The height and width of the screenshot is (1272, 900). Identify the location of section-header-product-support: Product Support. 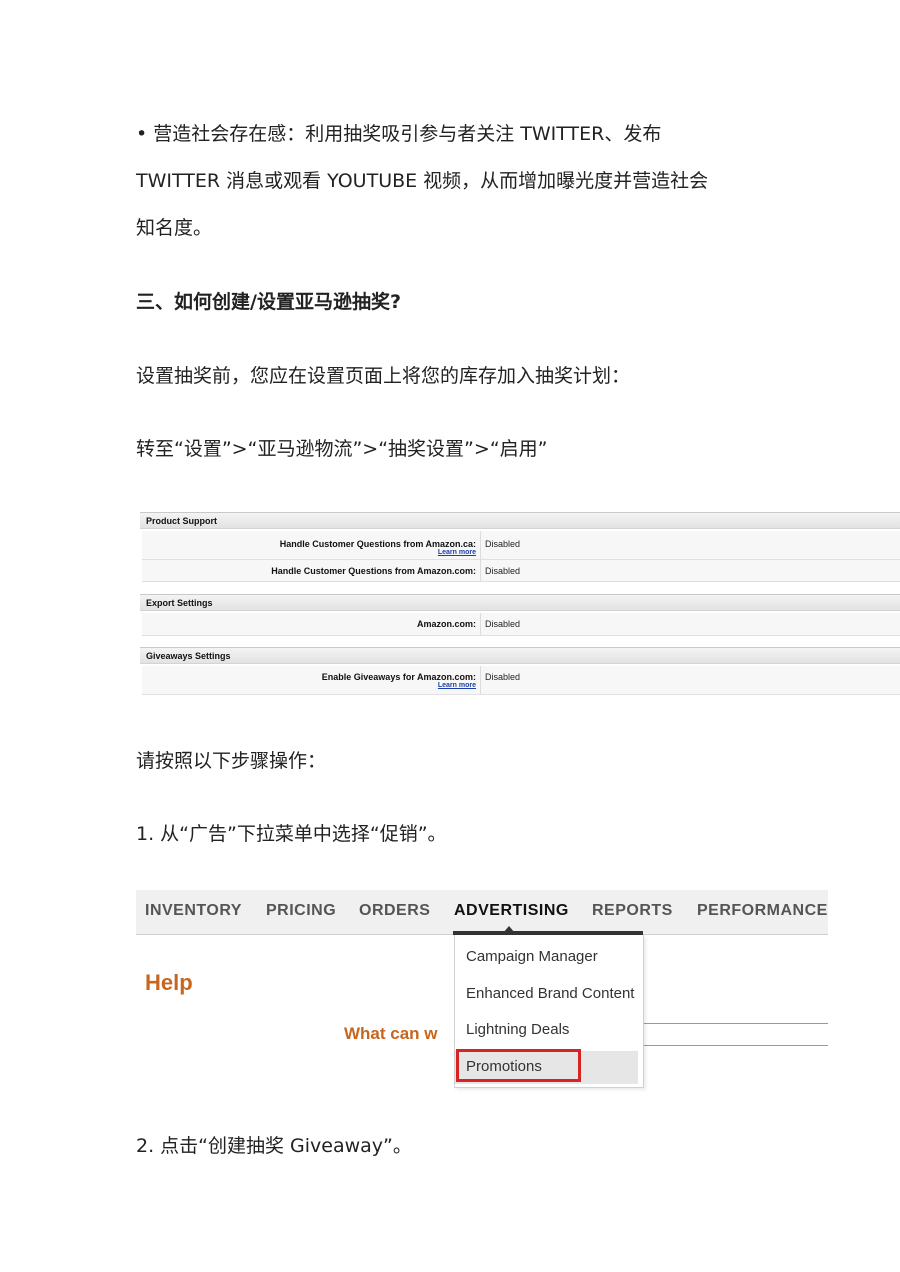
(520, 520).